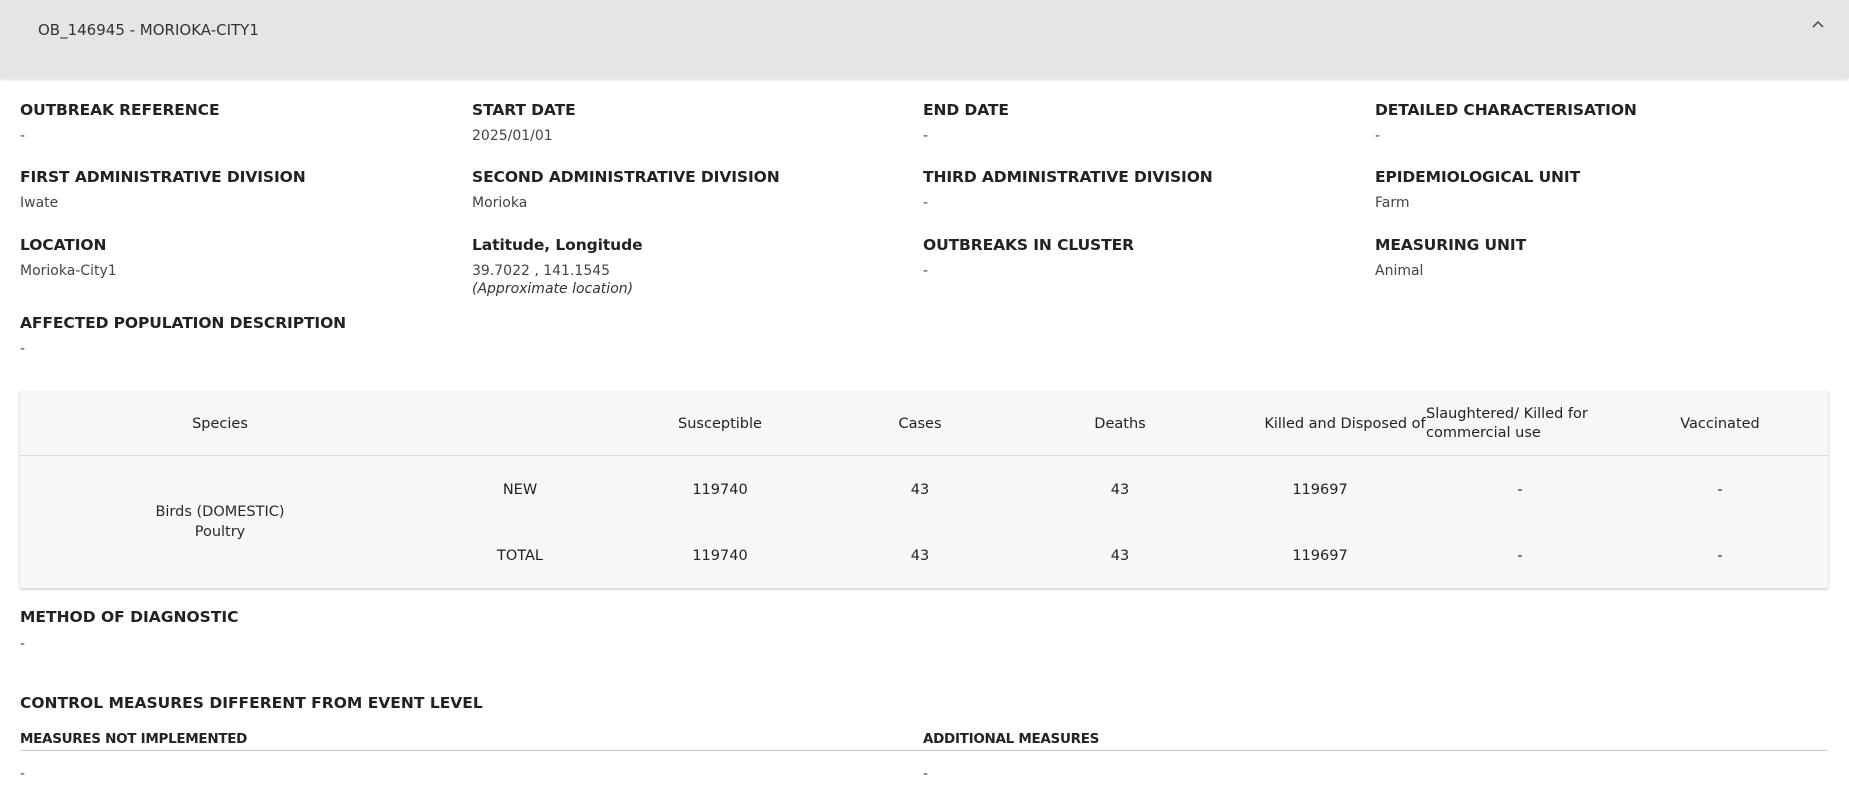 The image size is (1849, 790). What do you see at coordinates (23, 644) in the screenshot?
I see `method-of-diagnostic-value: -` at bounding box center [23, 644].